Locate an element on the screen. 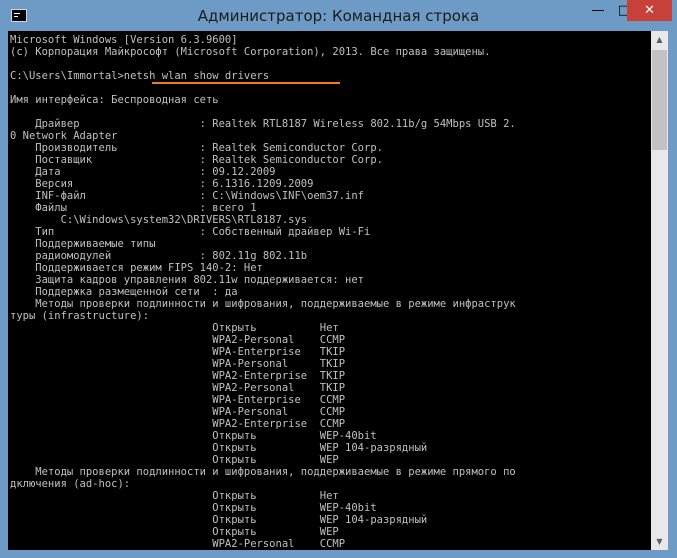 This screenshot has width=677, height=558. title-bar: Администратор: Командная строка — □ ✕ is located at coordinates (338, 16).